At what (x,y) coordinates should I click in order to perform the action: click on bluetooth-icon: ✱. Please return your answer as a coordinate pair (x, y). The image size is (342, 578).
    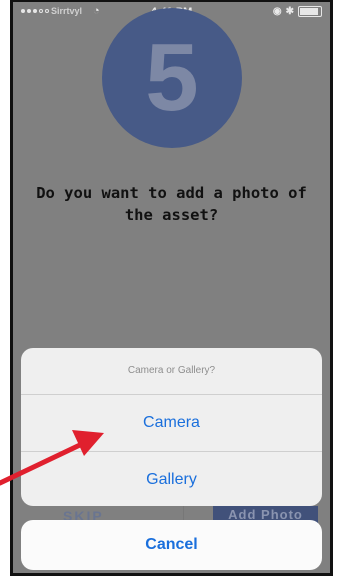
    Looking at the image, I should click on (289, 11).